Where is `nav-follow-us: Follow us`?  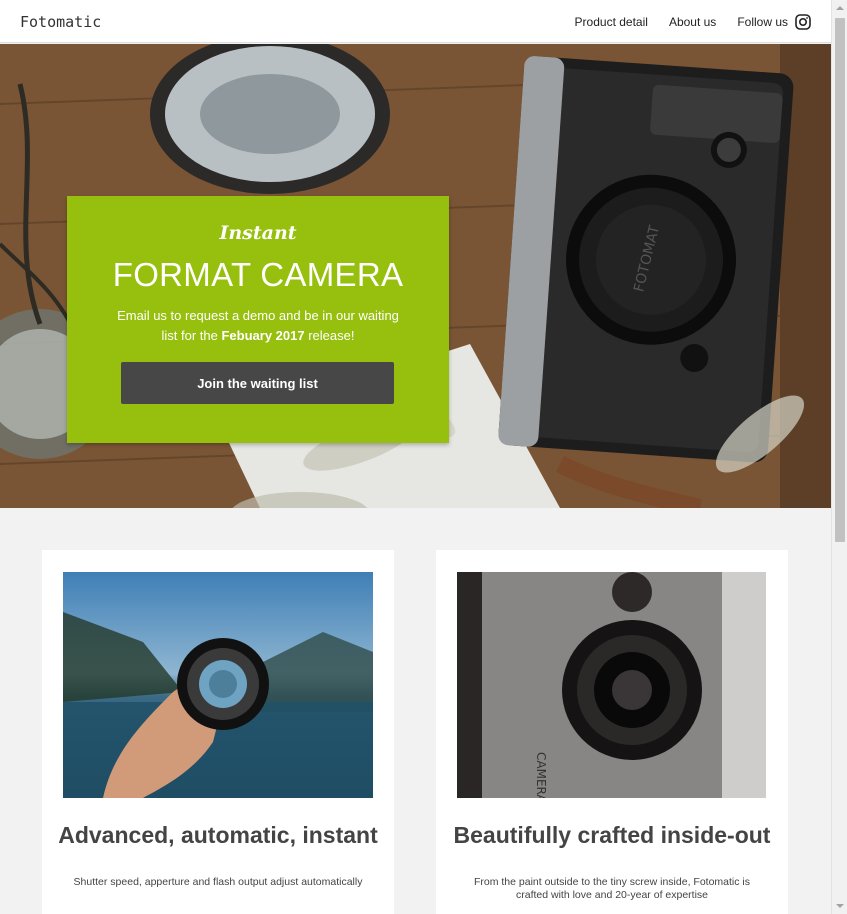
nav-follow-us: Follow us is located at coordinates (762, 22).